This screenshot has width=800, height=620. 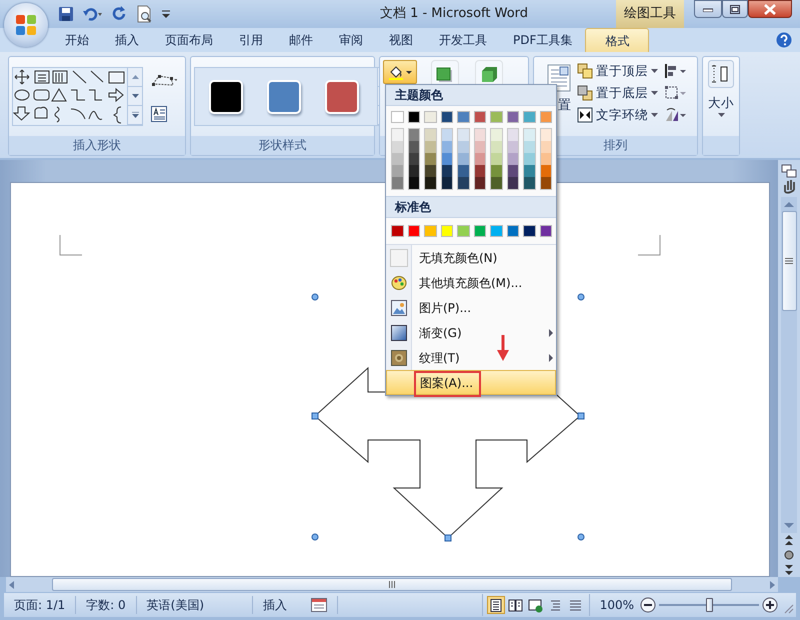 I want to click on position-icon, so click(x=559, y=78).